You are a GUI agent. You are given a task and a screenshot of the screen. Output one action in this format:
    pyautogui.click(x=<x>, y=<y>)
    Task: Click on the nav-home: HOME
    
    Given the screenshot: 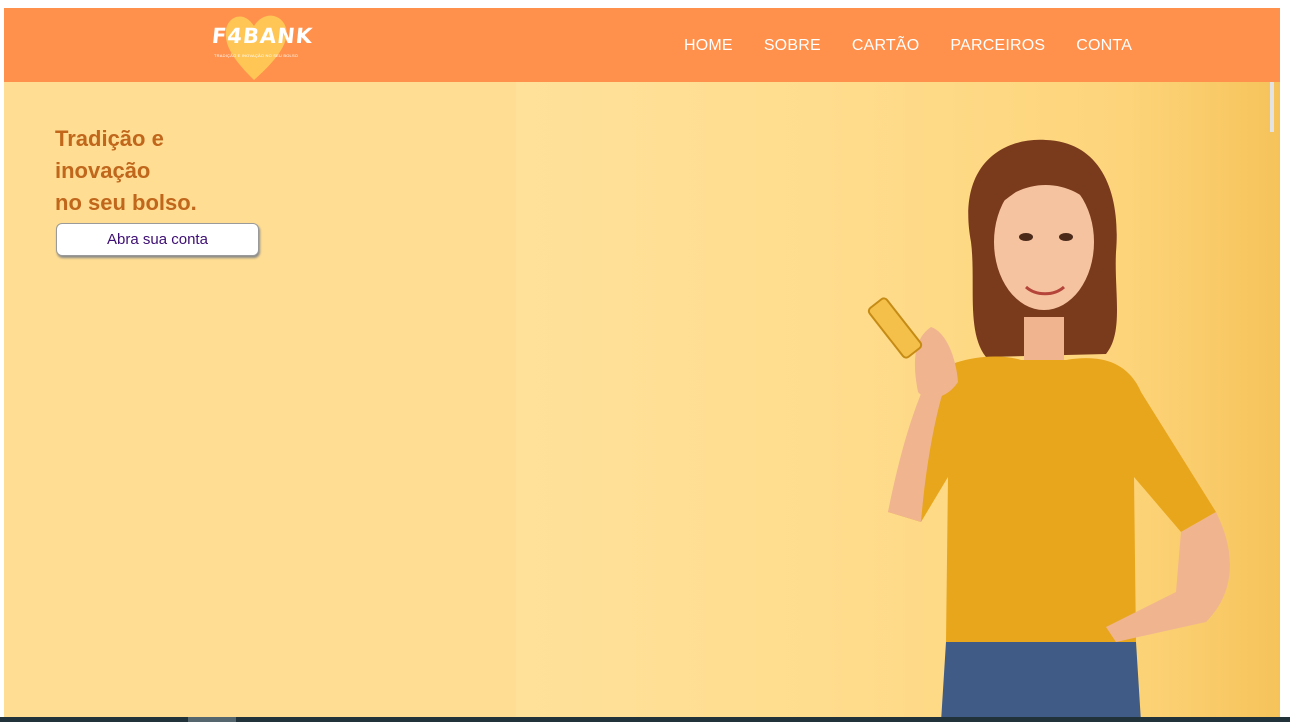 What is the action you would take?
    pyautogui.click(x=708, y=46)
    